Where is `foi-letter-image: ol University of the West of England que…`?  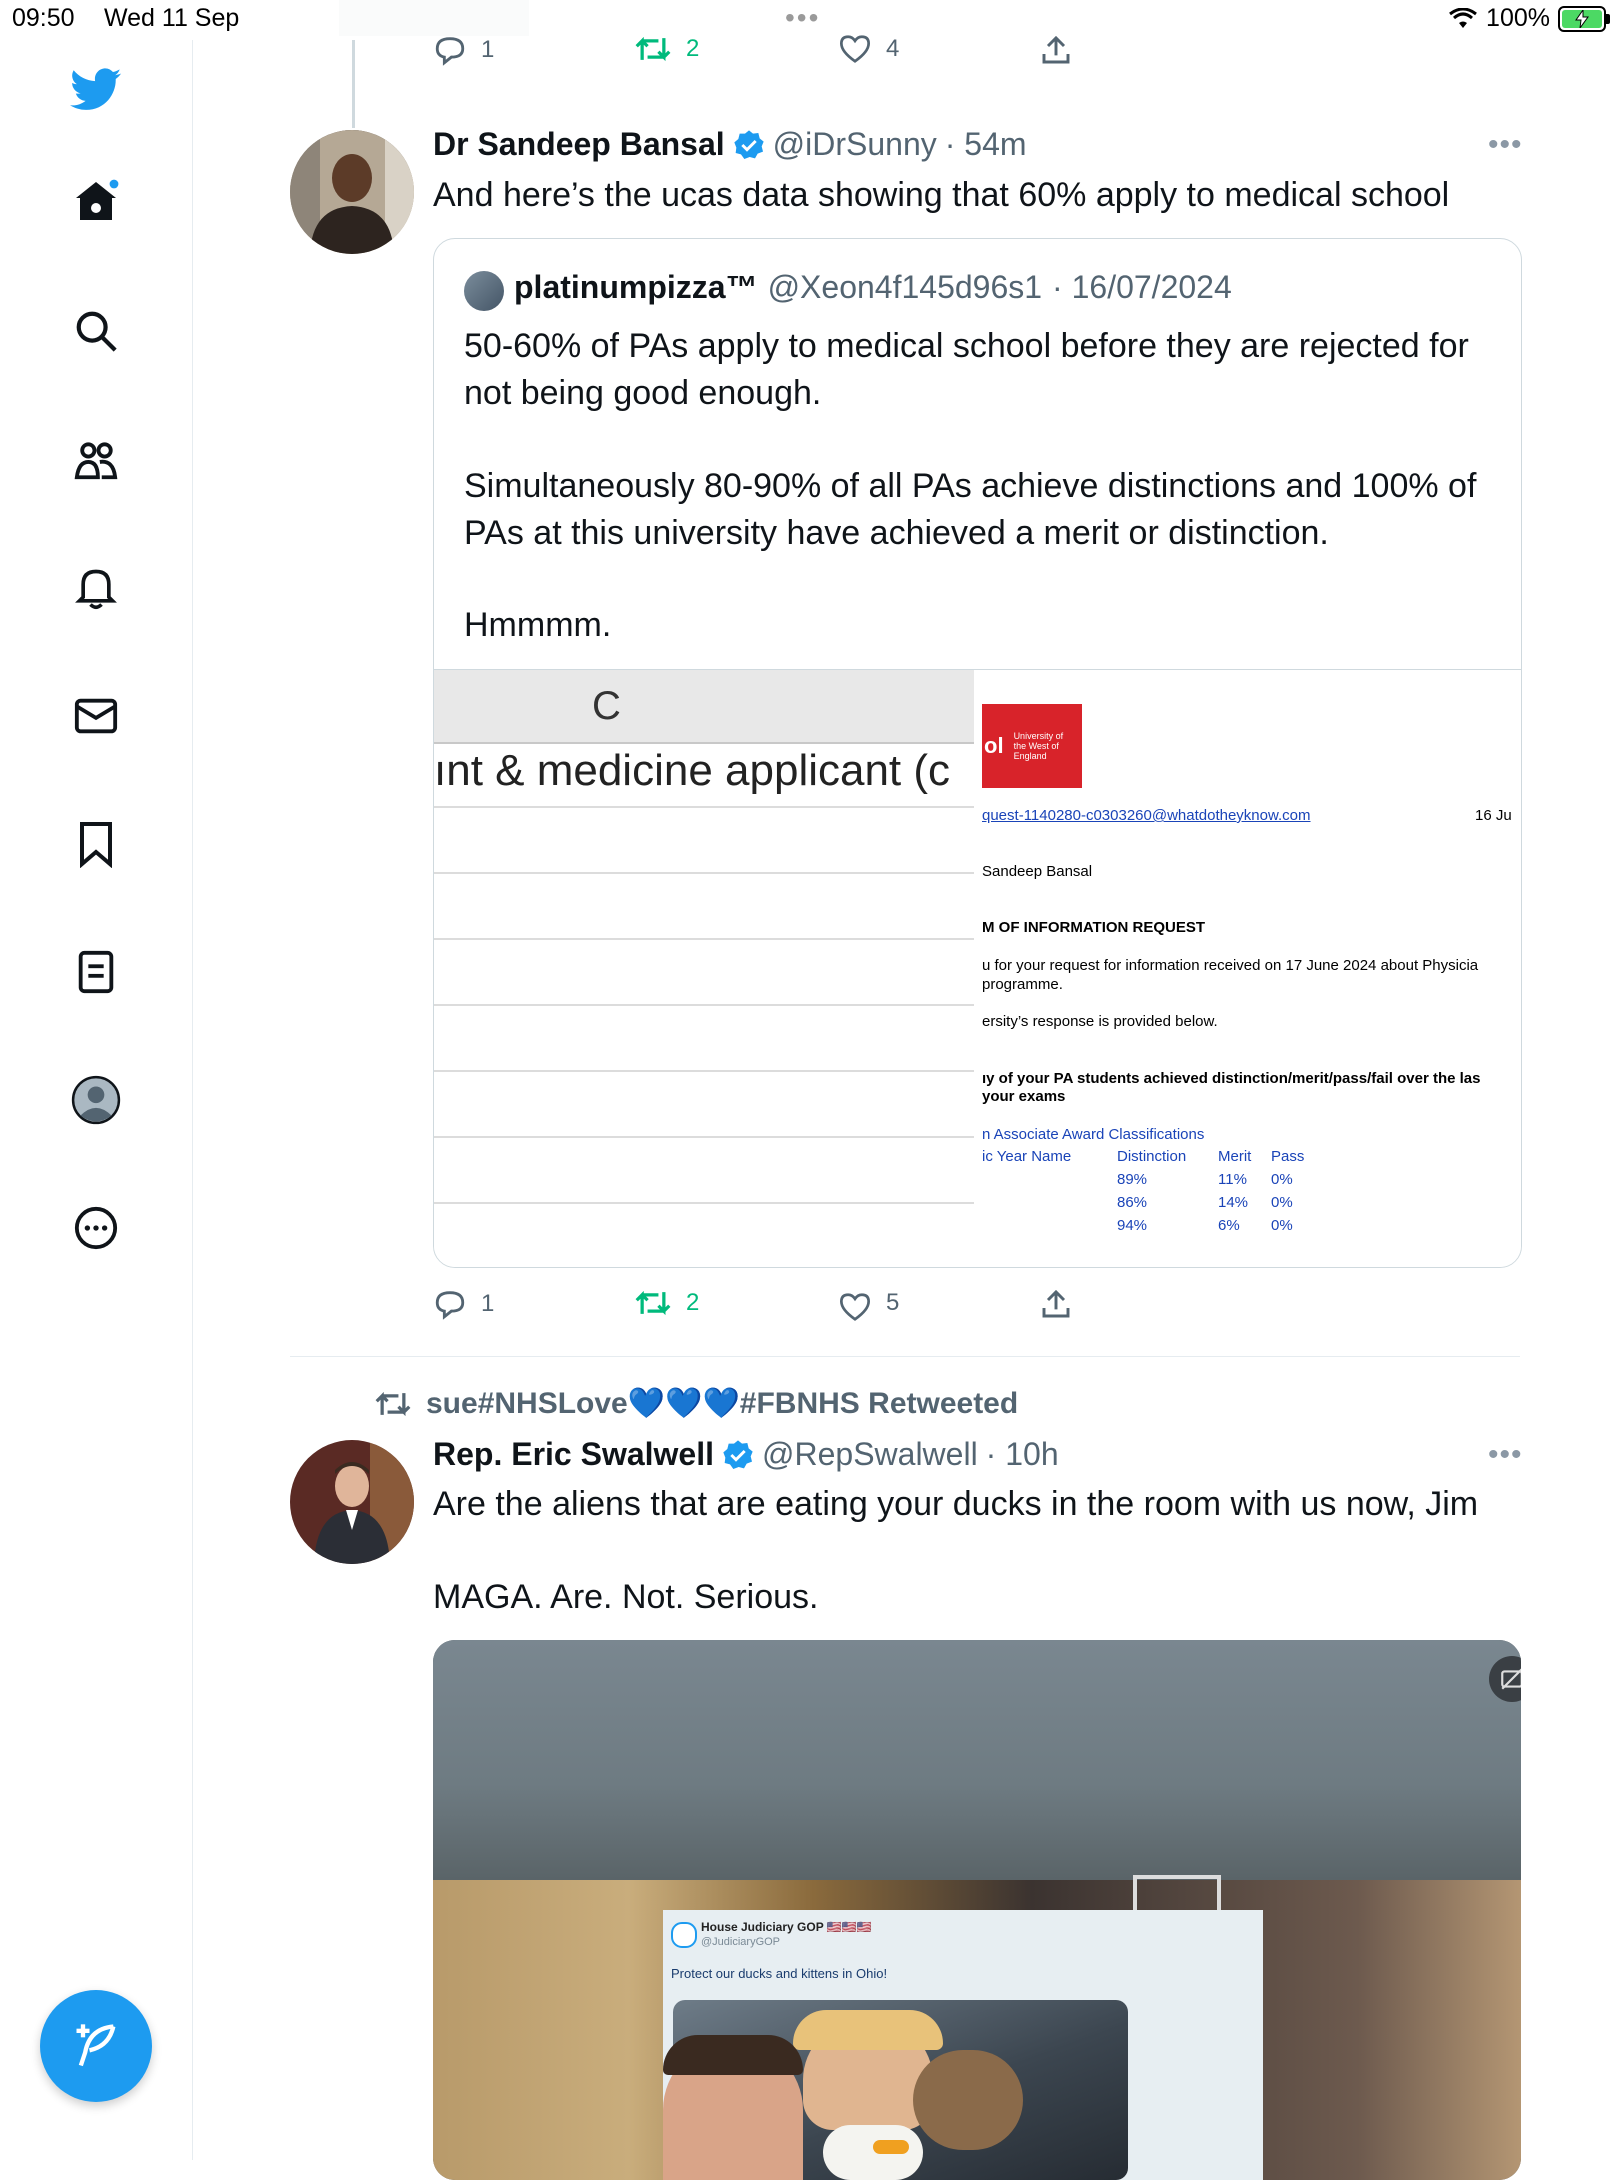
foi-letter-image: ol University of the West of England que… is located at coordinates (1247, 968).